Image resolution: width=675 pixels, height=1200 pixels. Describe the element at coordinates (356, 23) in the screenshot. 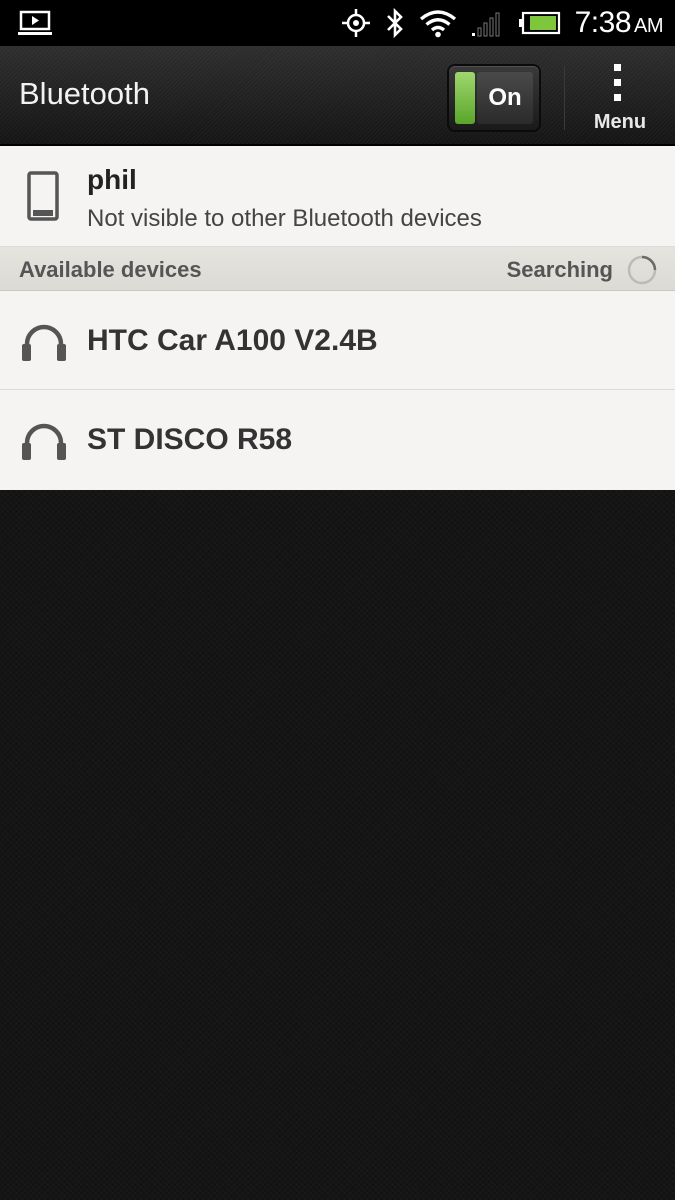

I see `gps-icon` at that location.